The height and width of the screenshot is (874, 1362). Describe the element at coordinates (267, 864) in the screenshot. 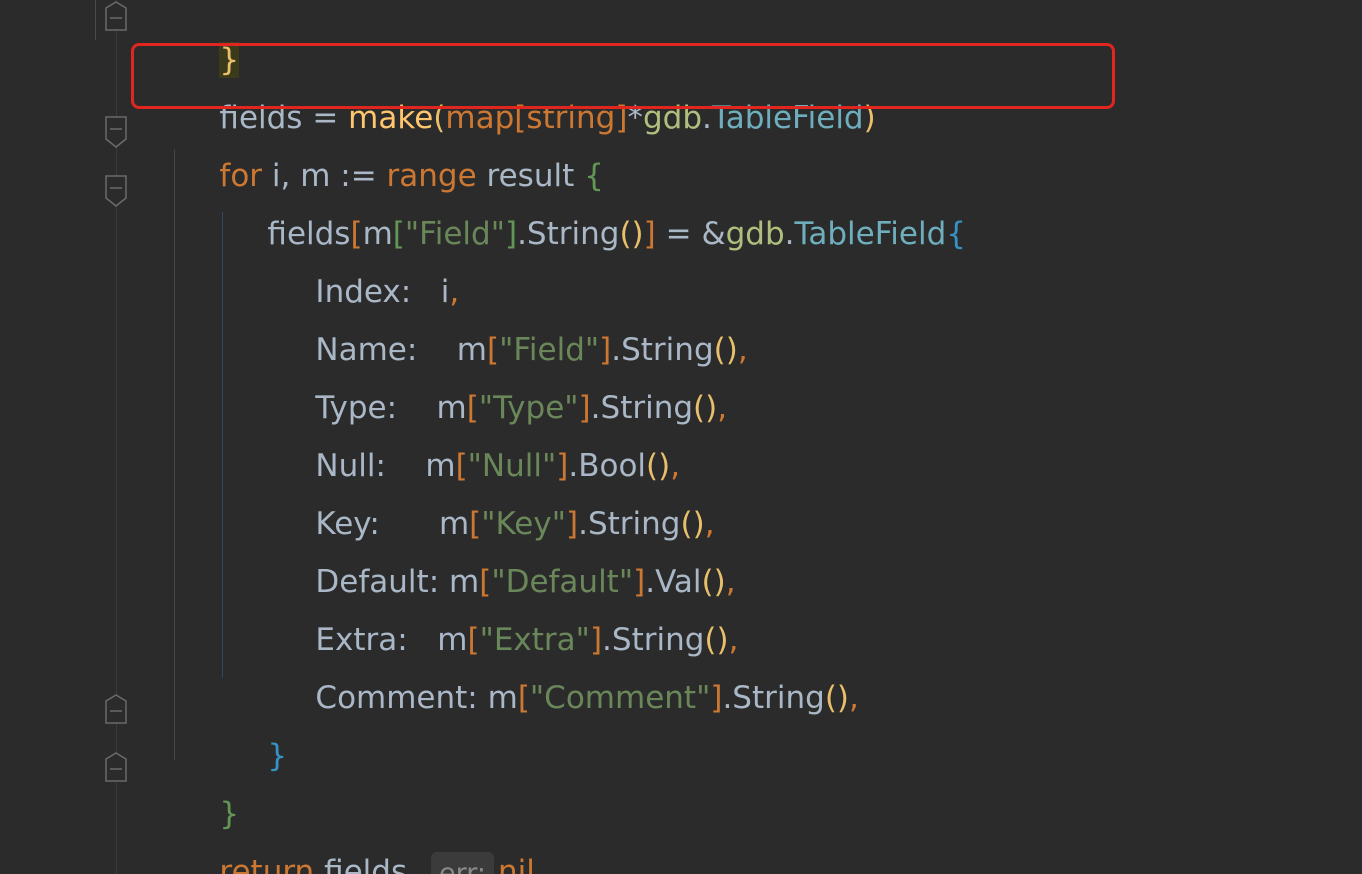

I see `keyword: return` at that location.